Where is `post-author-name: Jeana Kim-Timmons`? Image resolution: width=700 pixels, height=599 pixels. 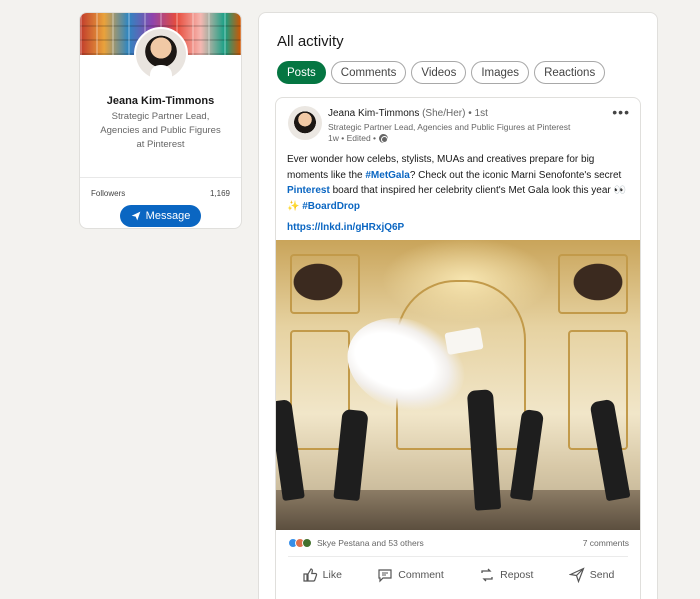 post-author-name: Jeana Kim-Timmons is located at coordinates (373, 113).